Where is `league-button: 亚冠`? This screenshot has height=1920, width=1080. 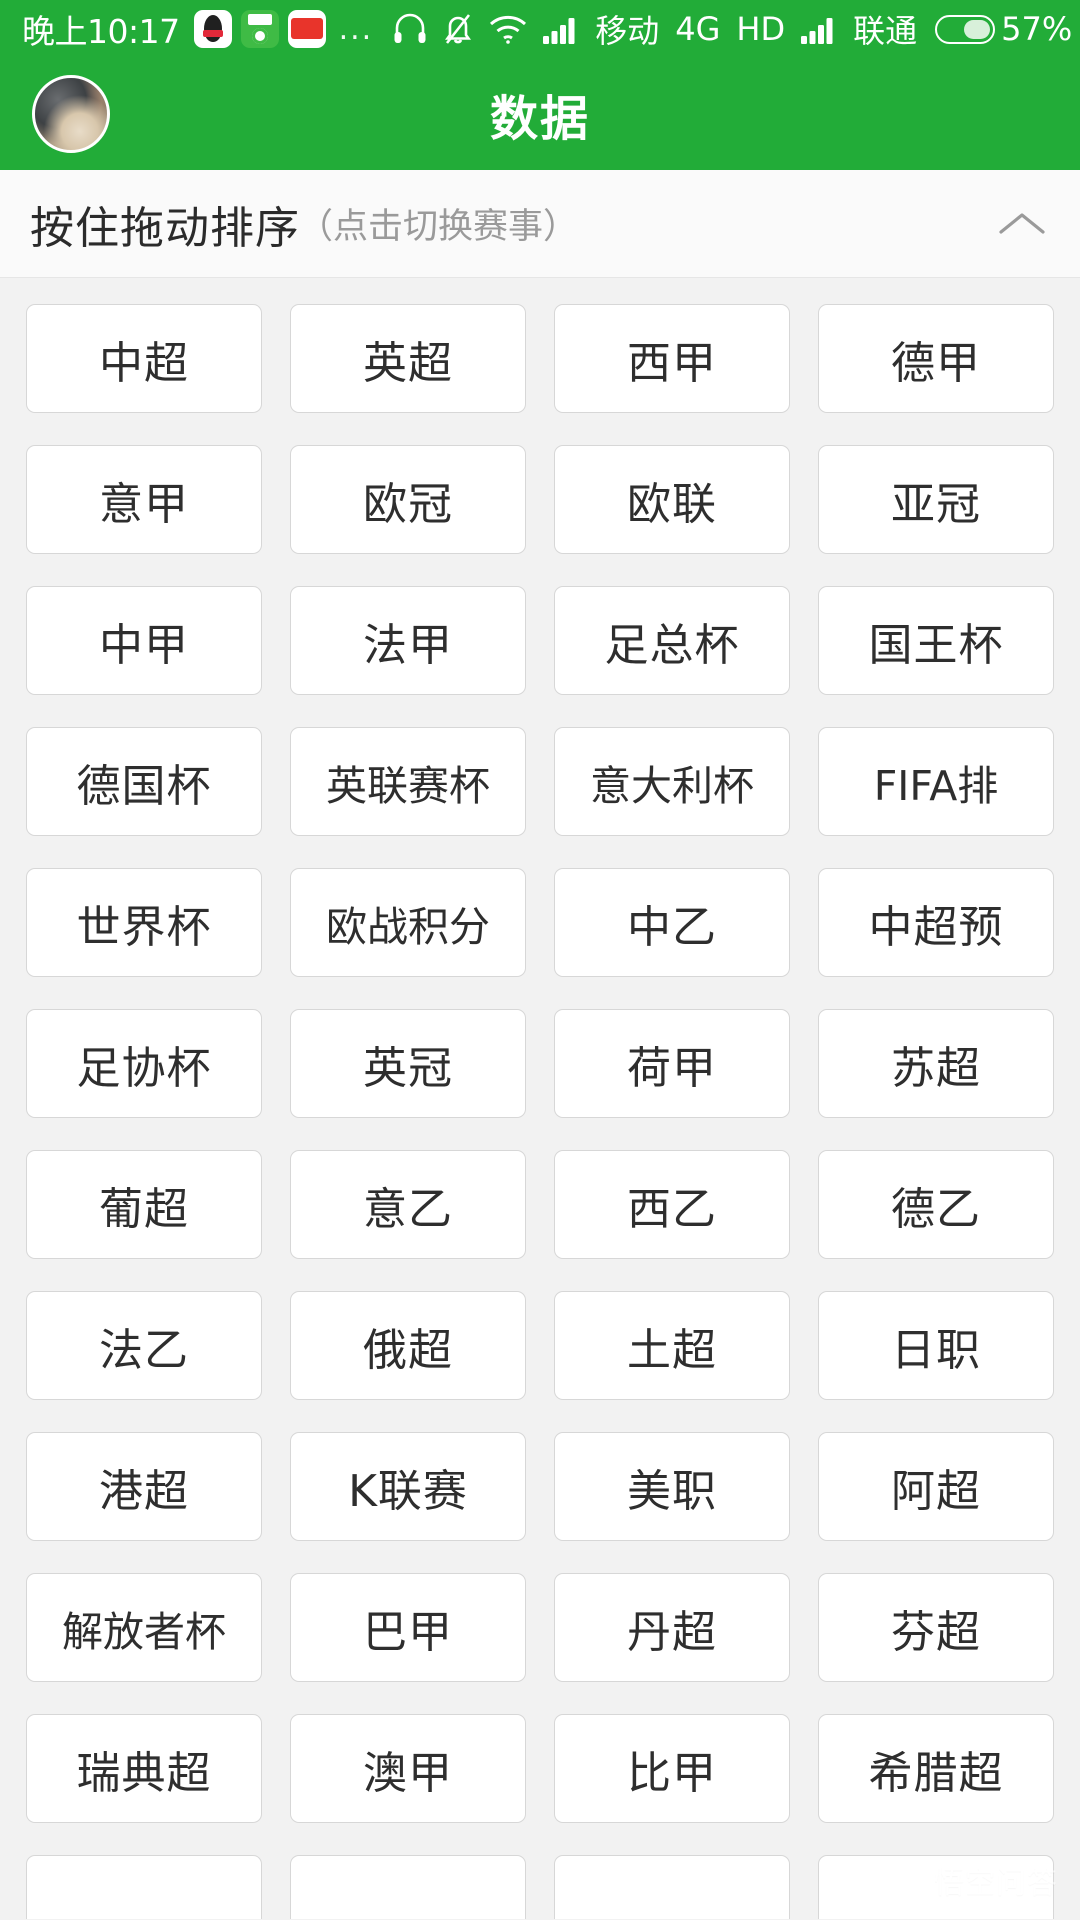
league-button: 亚冠 is located at coordinates (936, 499).